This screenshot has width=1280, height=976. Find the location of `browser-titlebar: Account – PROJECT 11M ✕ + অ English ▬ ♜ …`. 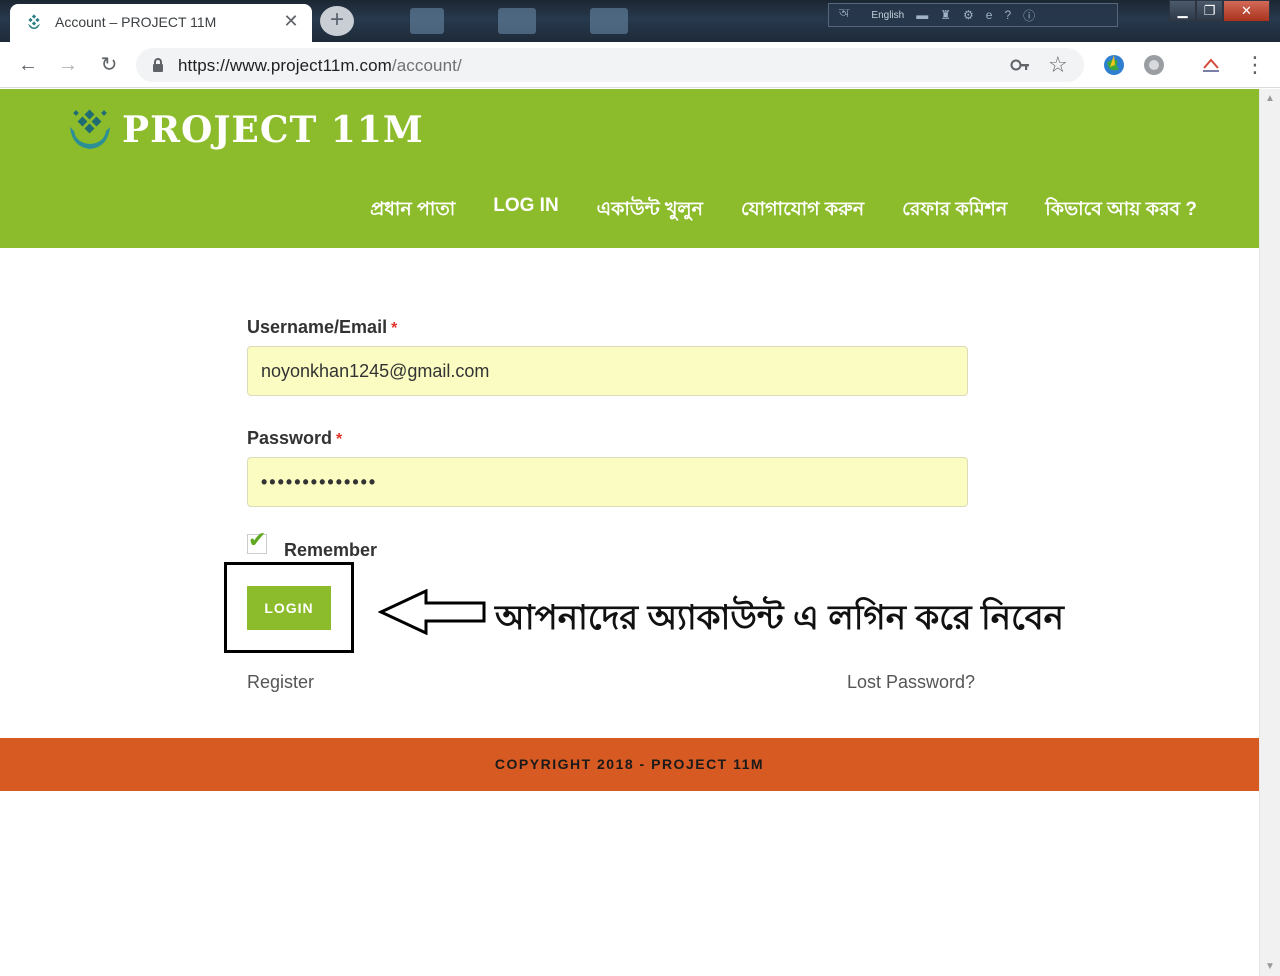

browser-titlebar: Account – PROJECT 11M ✕ + অ English ▬ ♜ … is located at coordinates (640, 21).